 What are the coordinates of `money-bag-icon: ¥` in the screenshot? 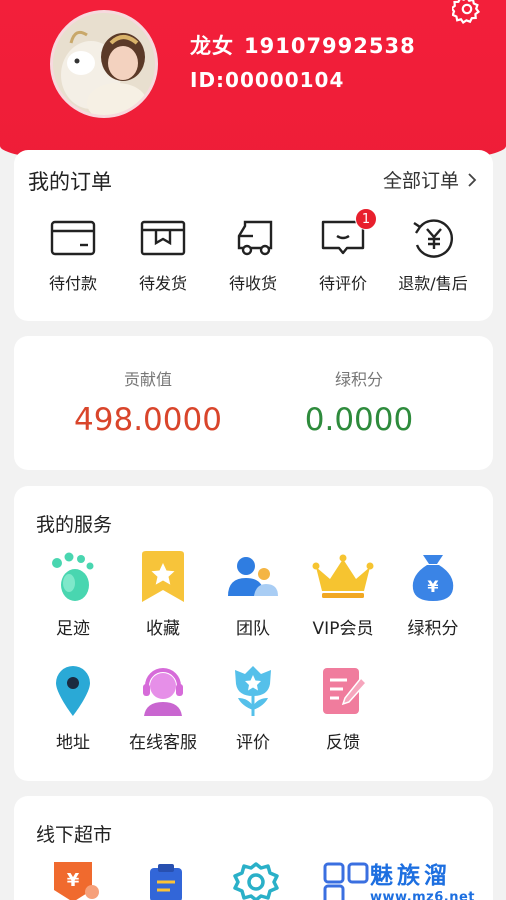 It's located at (433, 578).